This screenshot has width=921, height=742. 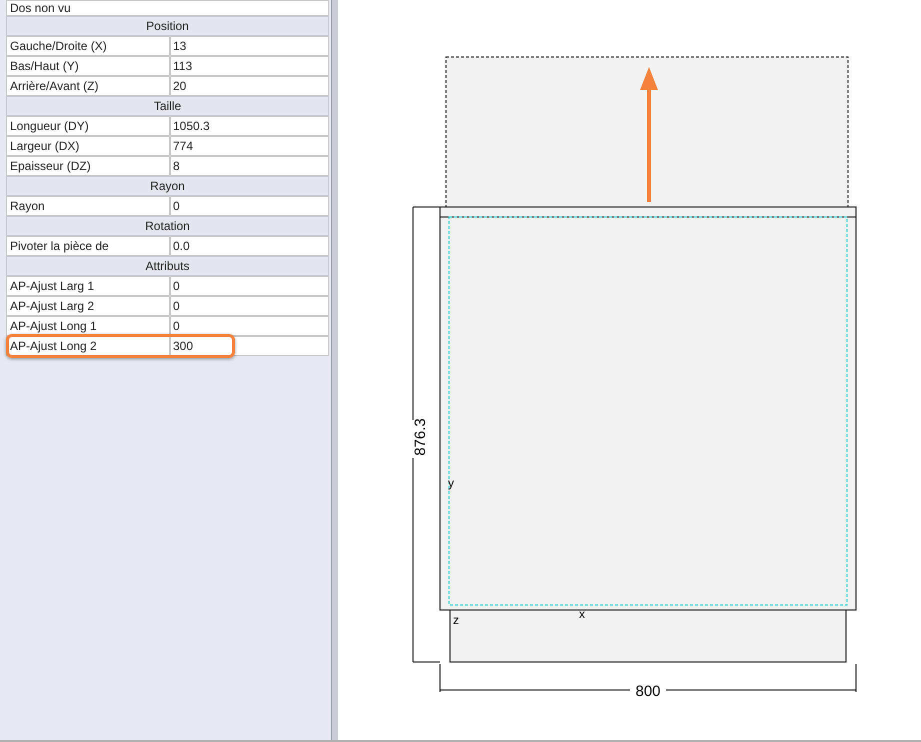 I want to click on height-dimension: 876.3, so click(x=420, y=437).